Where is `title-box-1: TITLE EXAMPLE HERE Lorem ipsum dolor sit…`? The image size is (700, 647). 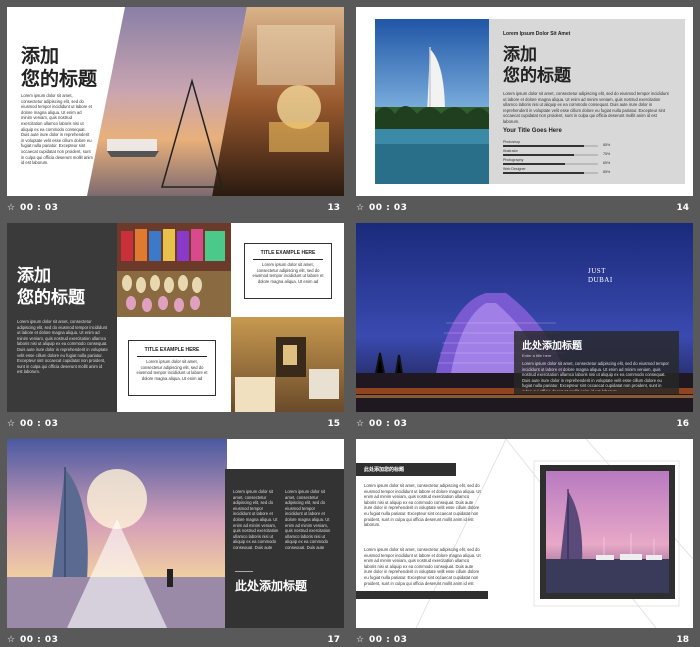
title-box-1: TITLE EXAMPLE HERE Lorem ipsum dolor sit… is located at coordinates (288, 271).